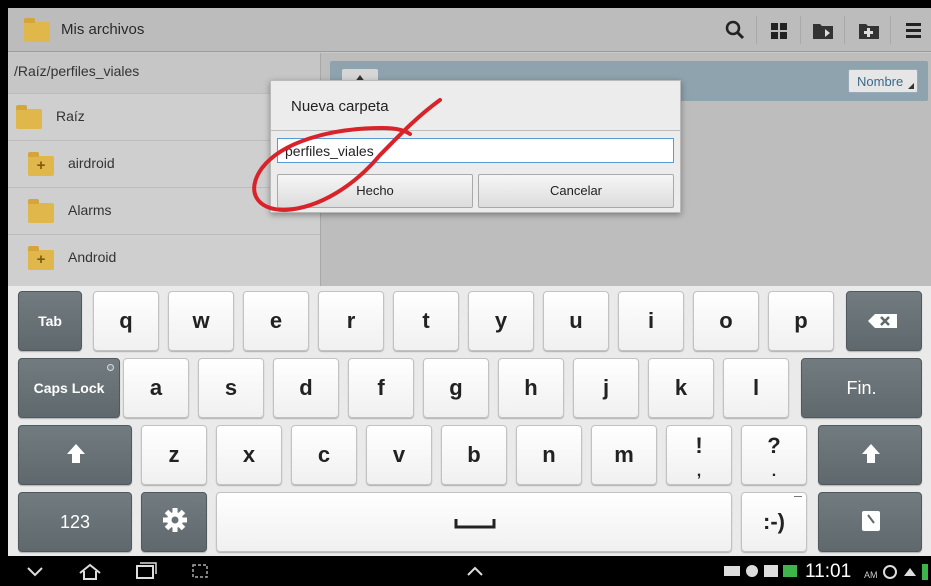 This screenshot has width=931, height=586. Describe the element at coordinates (475, 571) in the screenshot. I see `chevron-up-icon` at that location.